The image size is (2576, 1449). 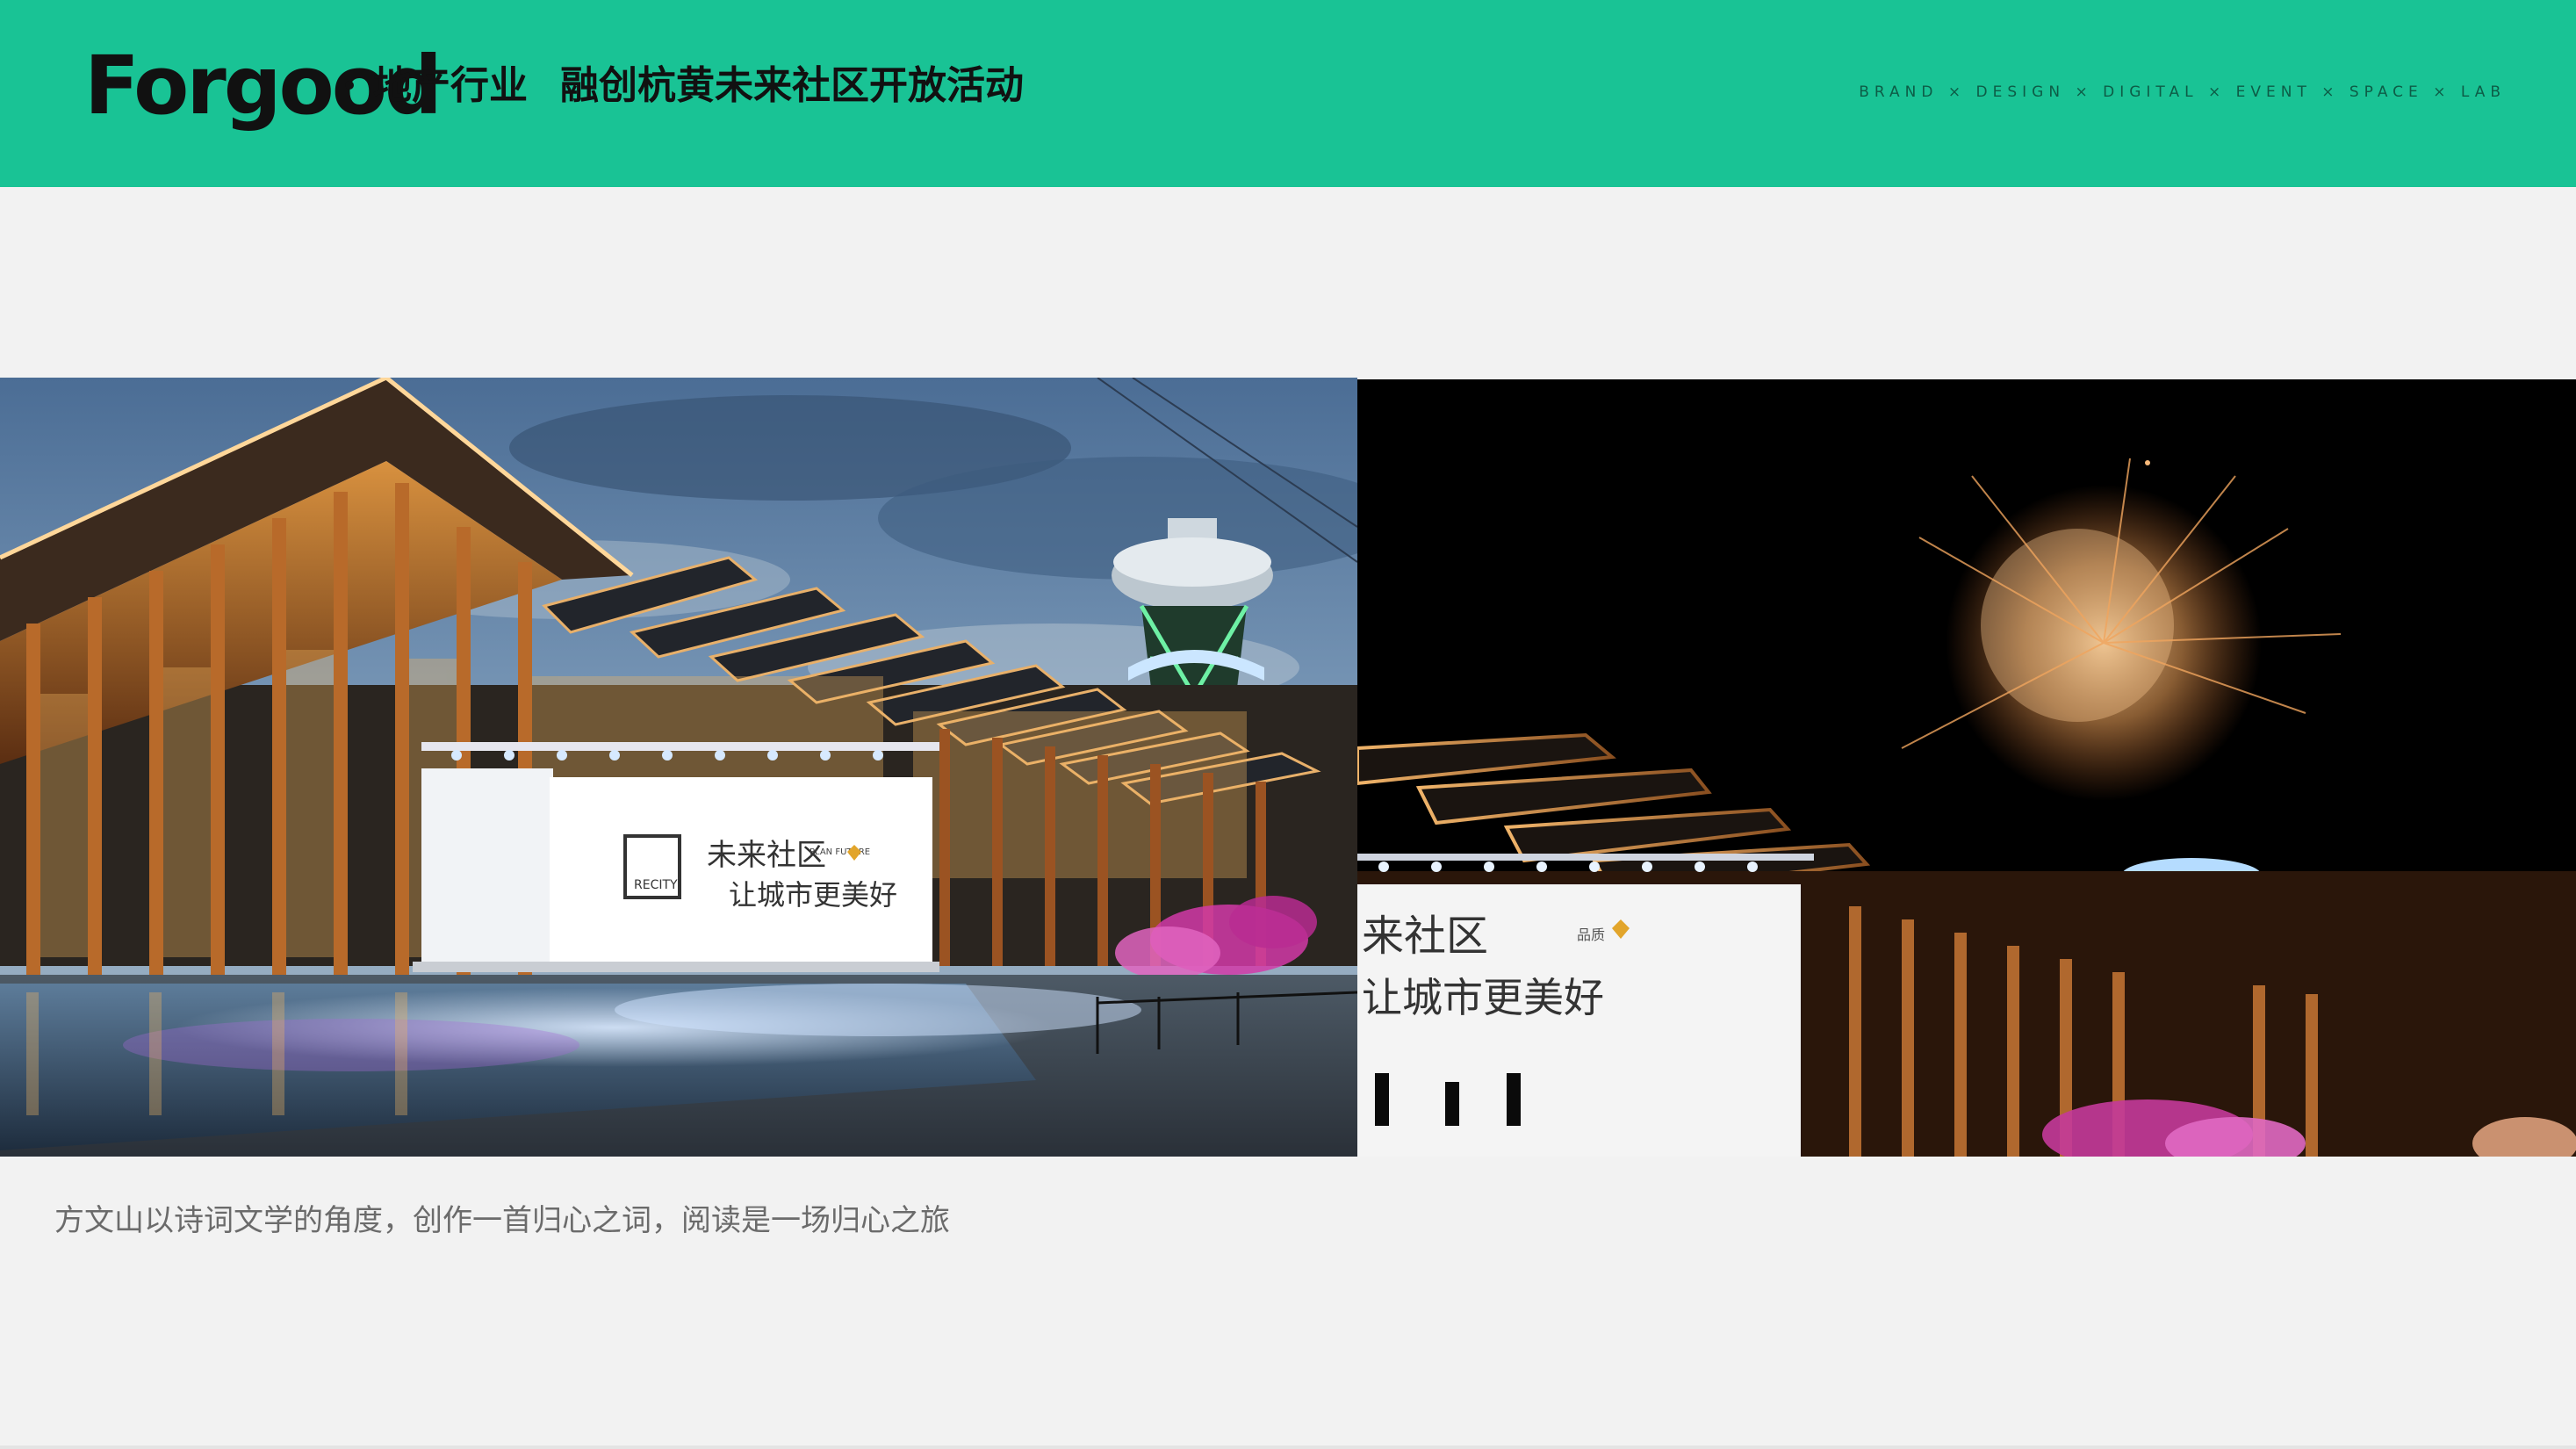 I want to click on industry-label: 地产行业, so click(x=450, y=86).